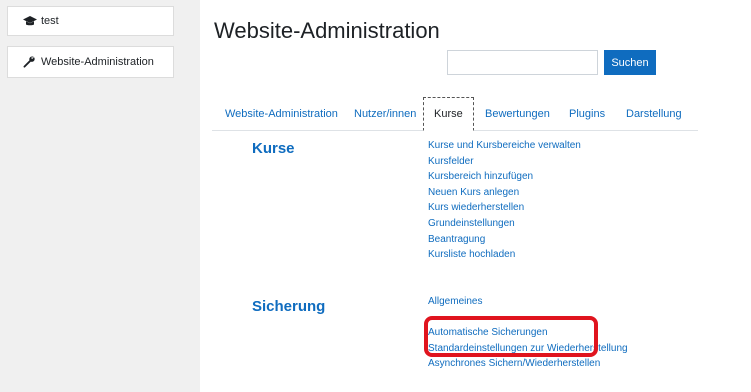  I want to click on tab-darstellung: Darstellung, so click(654, 113).